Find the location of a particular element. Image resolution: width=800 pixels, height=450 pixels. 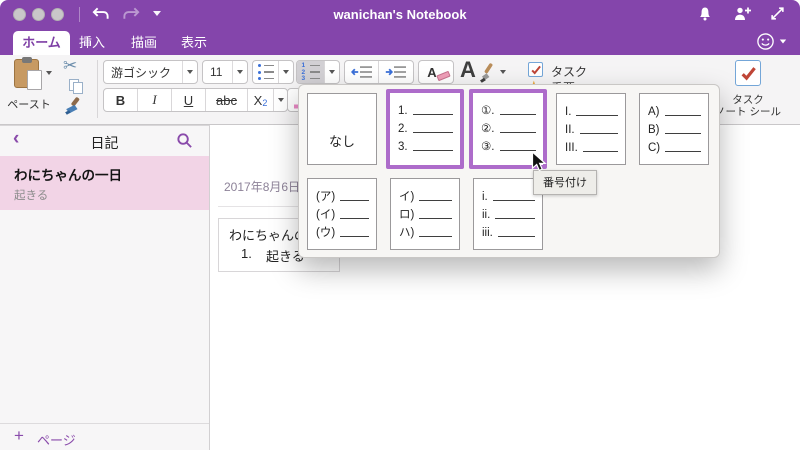

increase-indent-button is located at coordinates (396, 72).